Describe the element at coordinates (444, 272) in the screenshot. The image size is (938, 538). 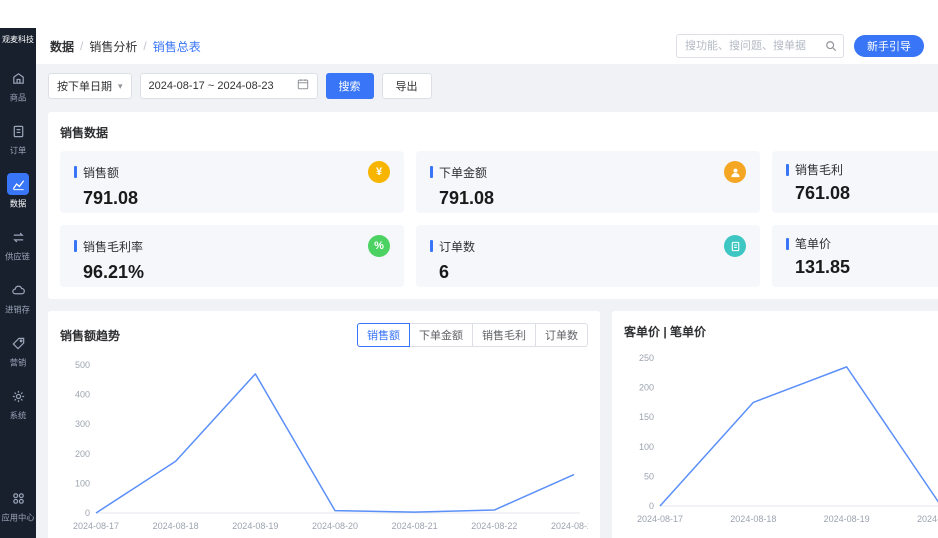
I see `stat-value: 6` at that location.